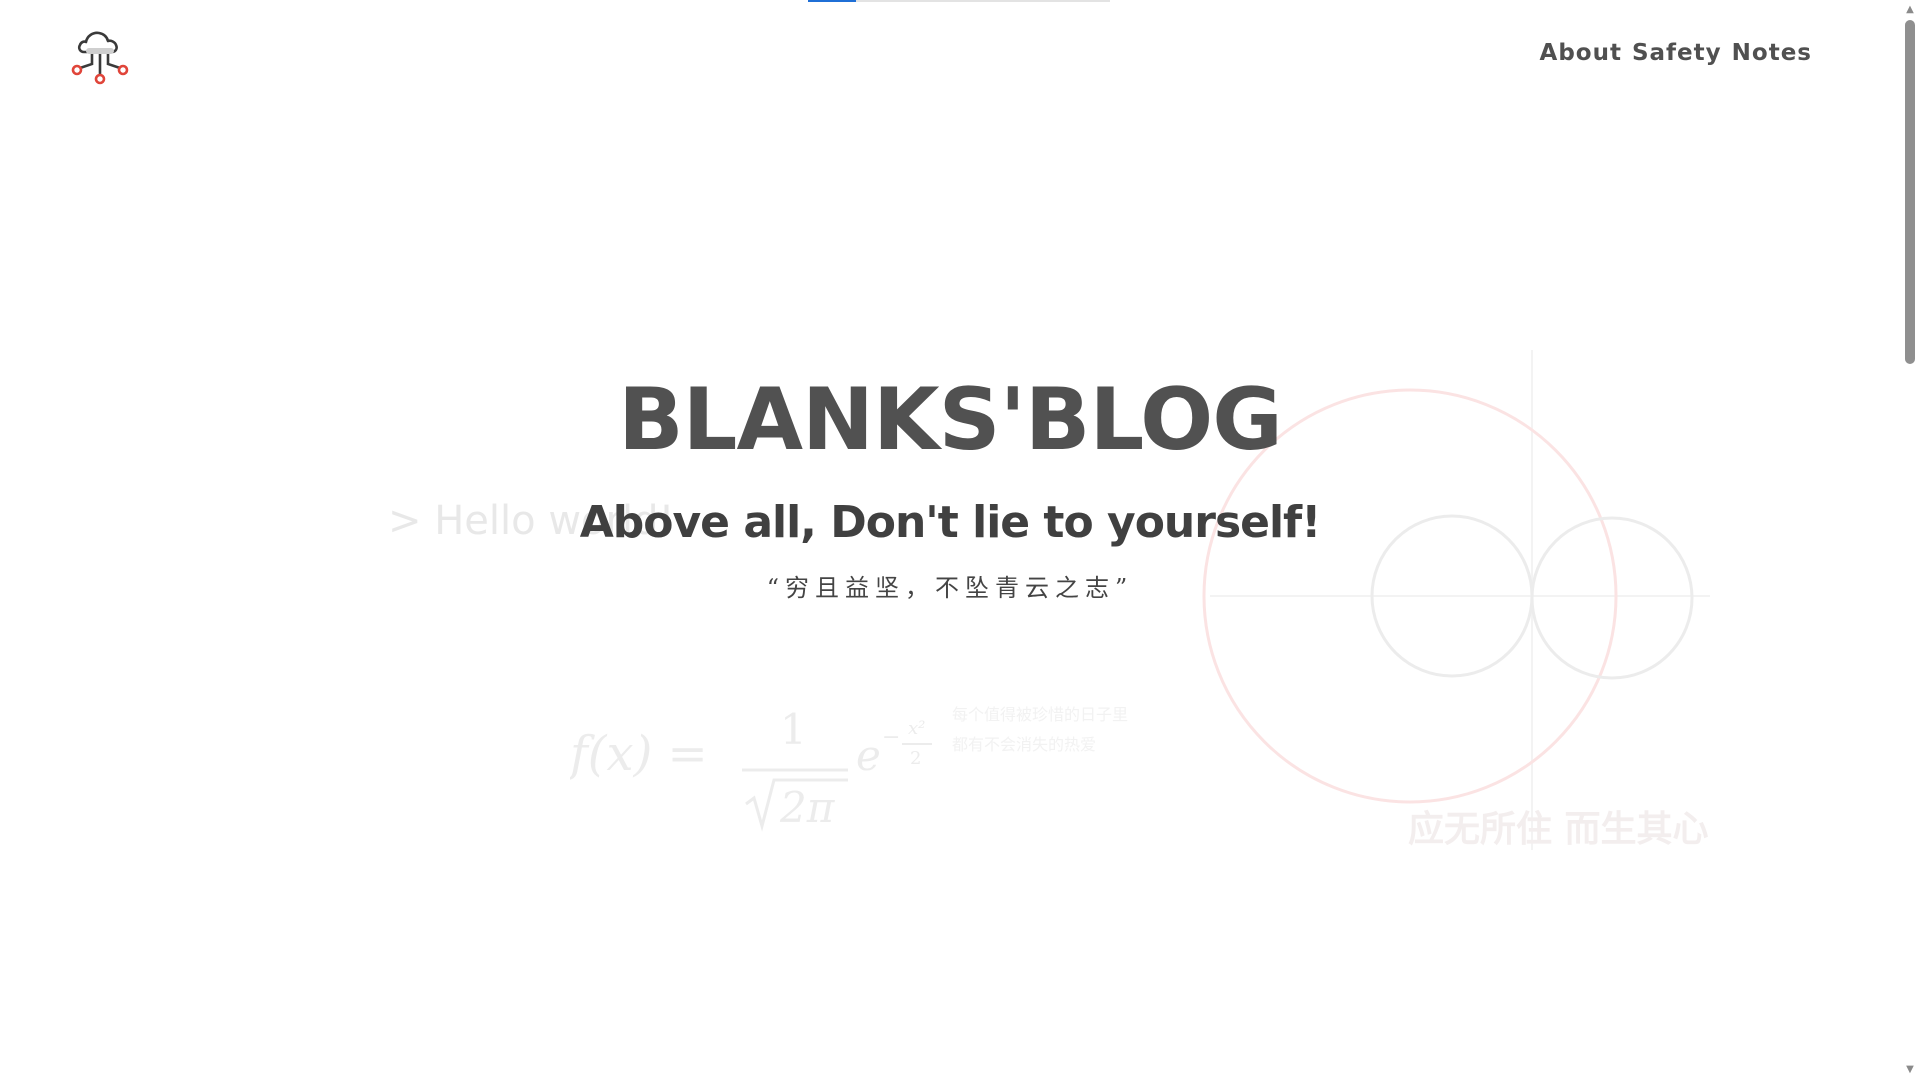  What do you see at coordinates (1558, 829) in the screenshot?
I see `background-motto: 应无所住 而生其心` at bounding box center [1558, 829].